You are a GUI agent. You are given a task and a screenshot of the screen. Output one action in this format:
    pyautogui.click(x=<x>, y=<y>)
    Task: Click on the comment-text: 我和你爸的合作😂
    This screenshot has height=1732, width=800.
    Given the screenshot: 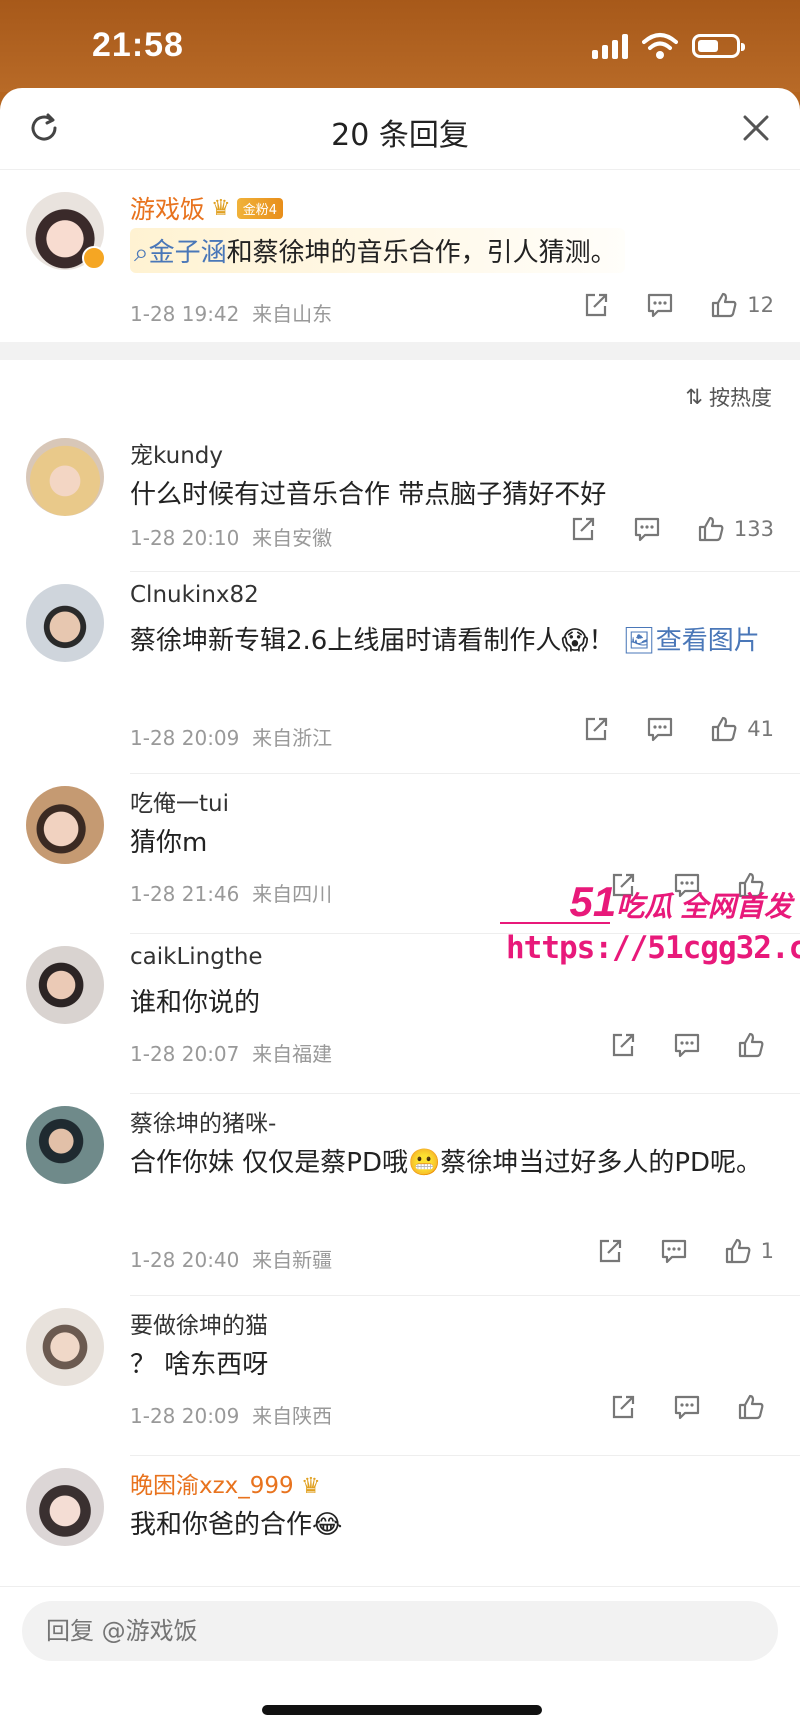 What is the action you would take?
    pyautogui.click(x=236, y=1525)
    